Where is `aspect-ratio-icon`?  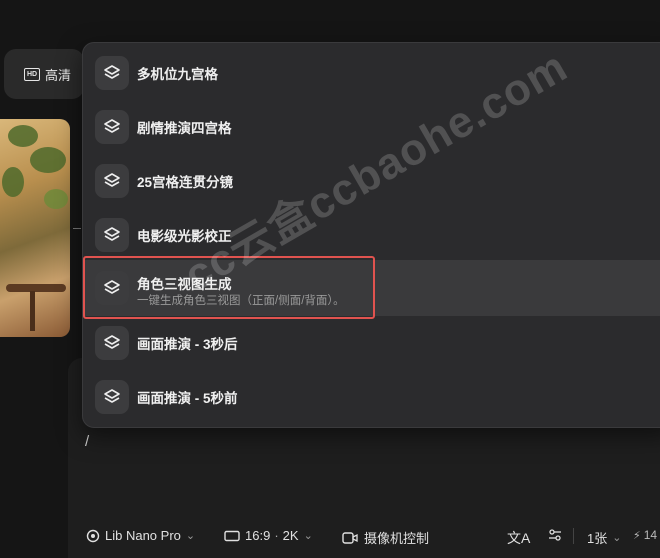
aspect-ratio-icon is located at coordinates (232, 535).